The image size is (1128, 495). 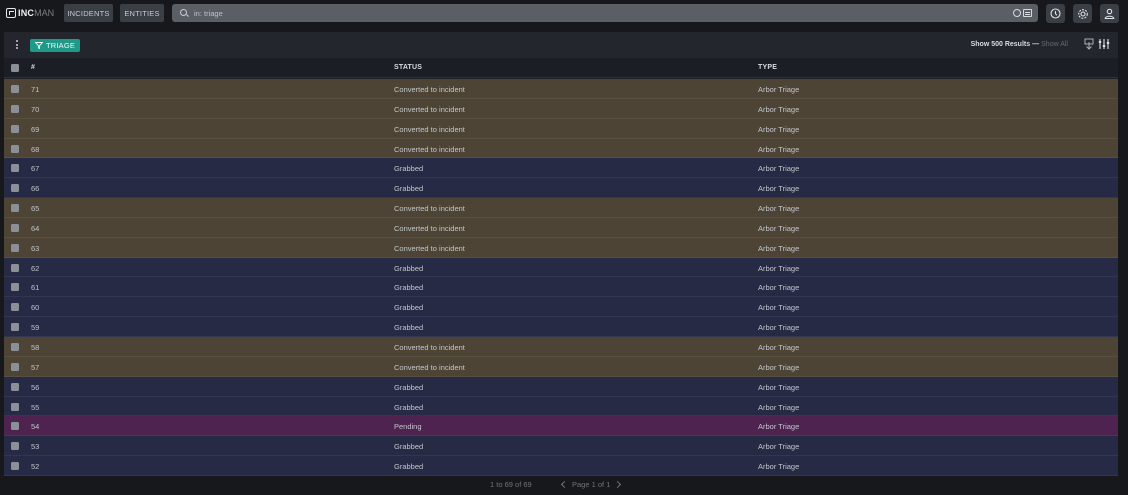 I want to click on pagination-footer: 1 to 69 of 69 Page 1 of 1, so click(x=564, y=485).